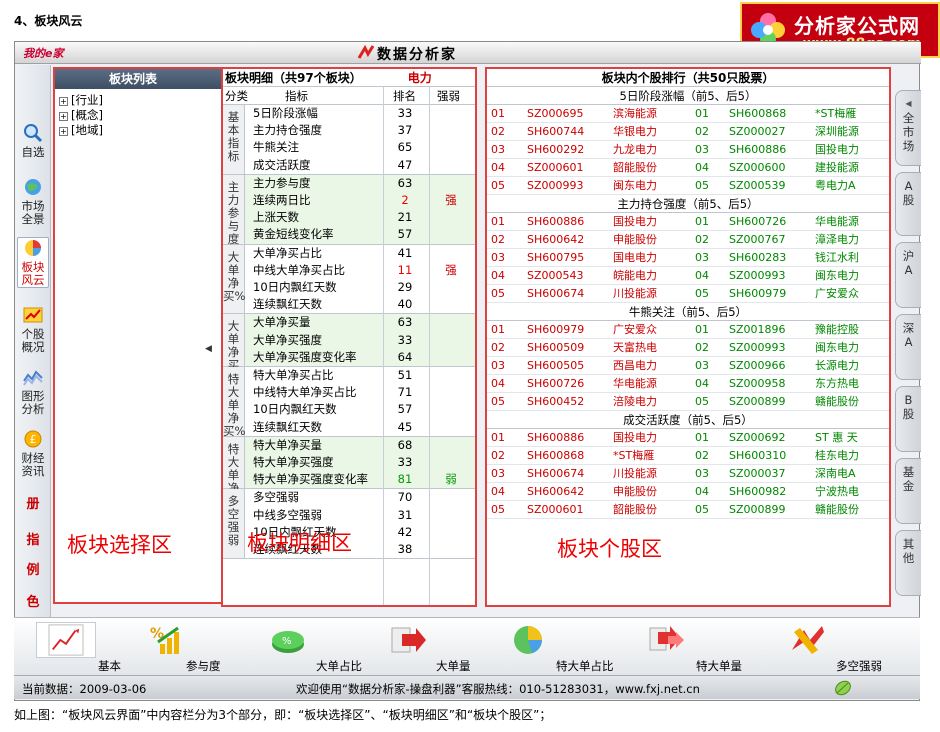 The width and height of the screenshot is (940, 732). I want to click on leaf-icon, so click(843, 688).